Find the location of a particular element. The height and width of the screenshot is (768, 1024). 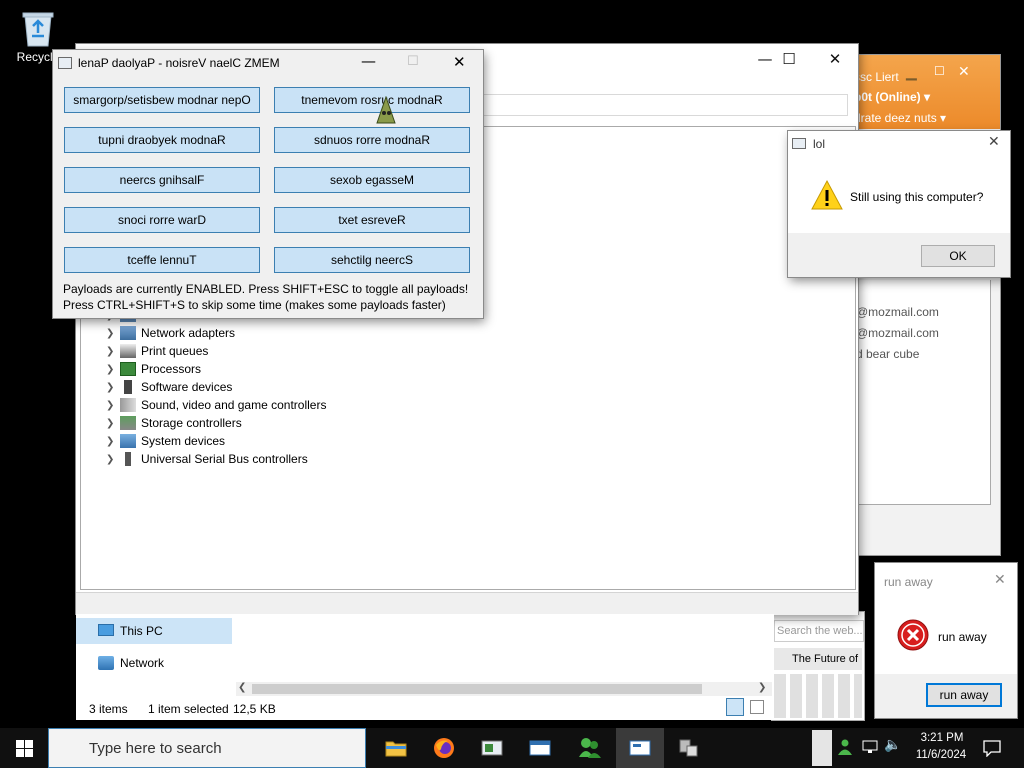

tree-item-storage-controllers: ❯ Storage controllers is located at coordinates (174, 423).